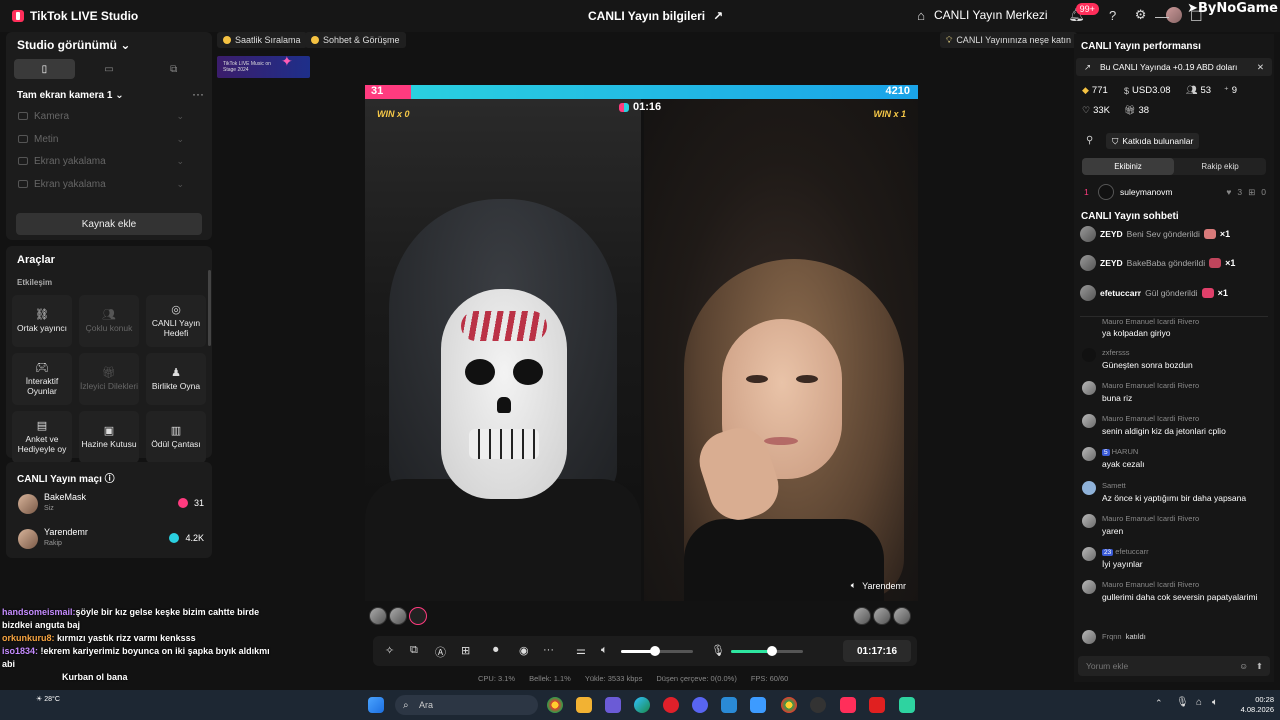  Describe the element at coordinates (696, 678) in the screenshot. I see `dropped-frames-stat: Düşen çerçeve: 0(0.0%)` at that location.